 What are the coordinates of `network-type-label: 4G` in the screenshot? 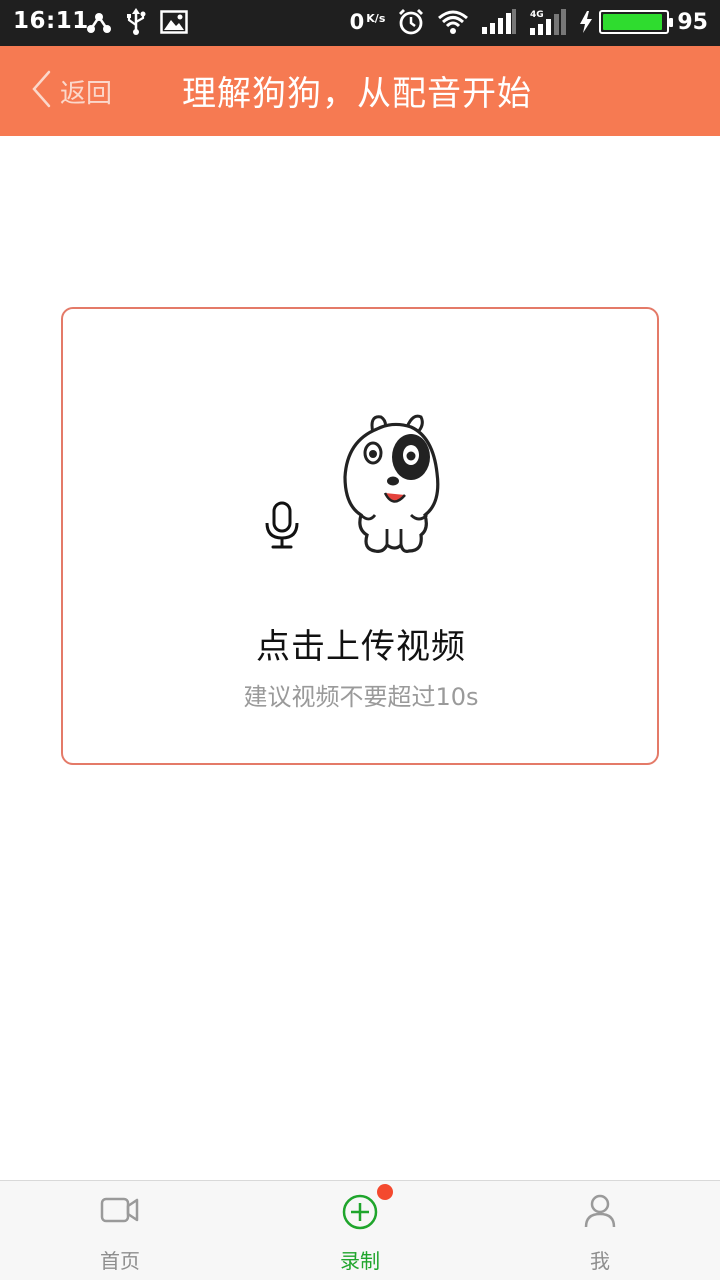 It's located at (537, 15).